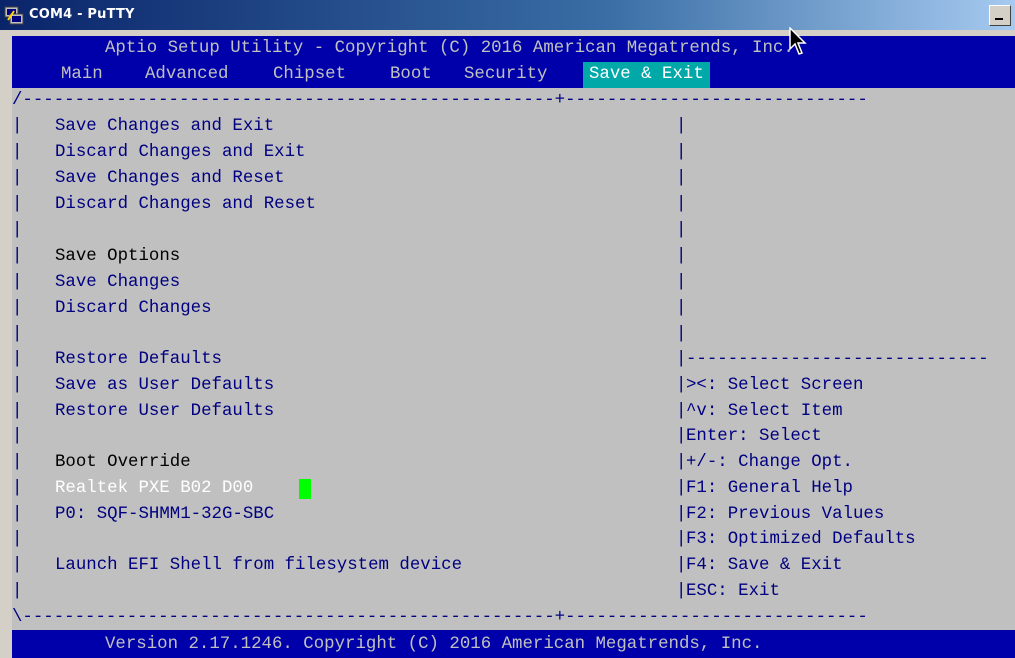  Describe the element at coordinates (507, 15) in the screenshot. I see `title-bar: COM4 - PuTTY` at that location.